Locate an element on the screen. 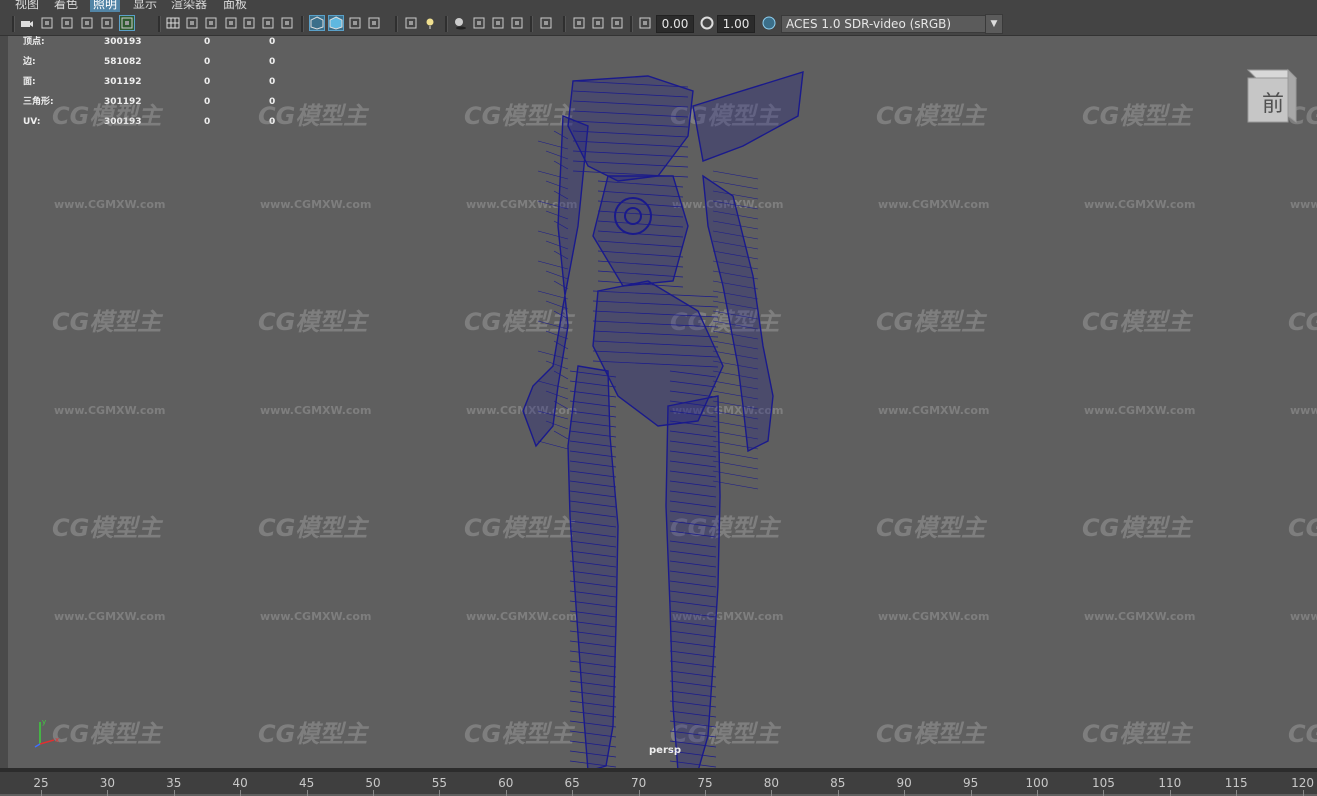 This screenshot has height=796, width=1317. timeline-tick-label: 45 is located at coordinates (306, 783).